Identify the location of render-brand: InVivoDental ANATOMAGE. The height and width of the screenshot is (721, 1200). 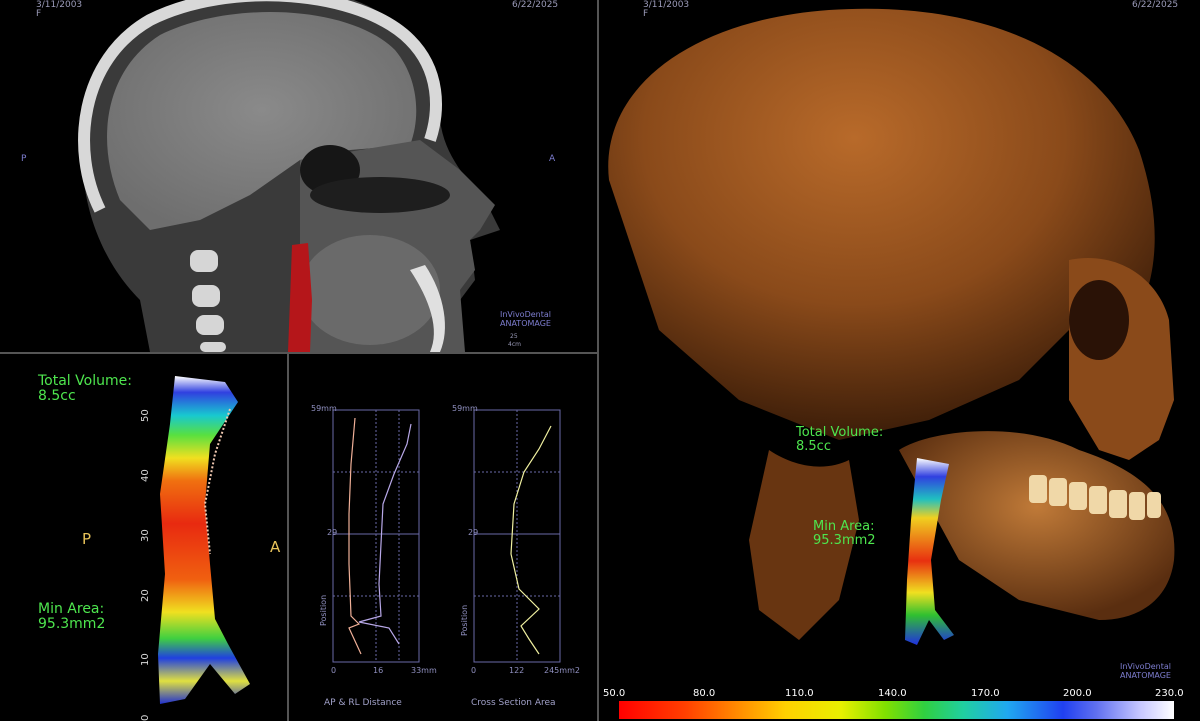
(1145, 671).